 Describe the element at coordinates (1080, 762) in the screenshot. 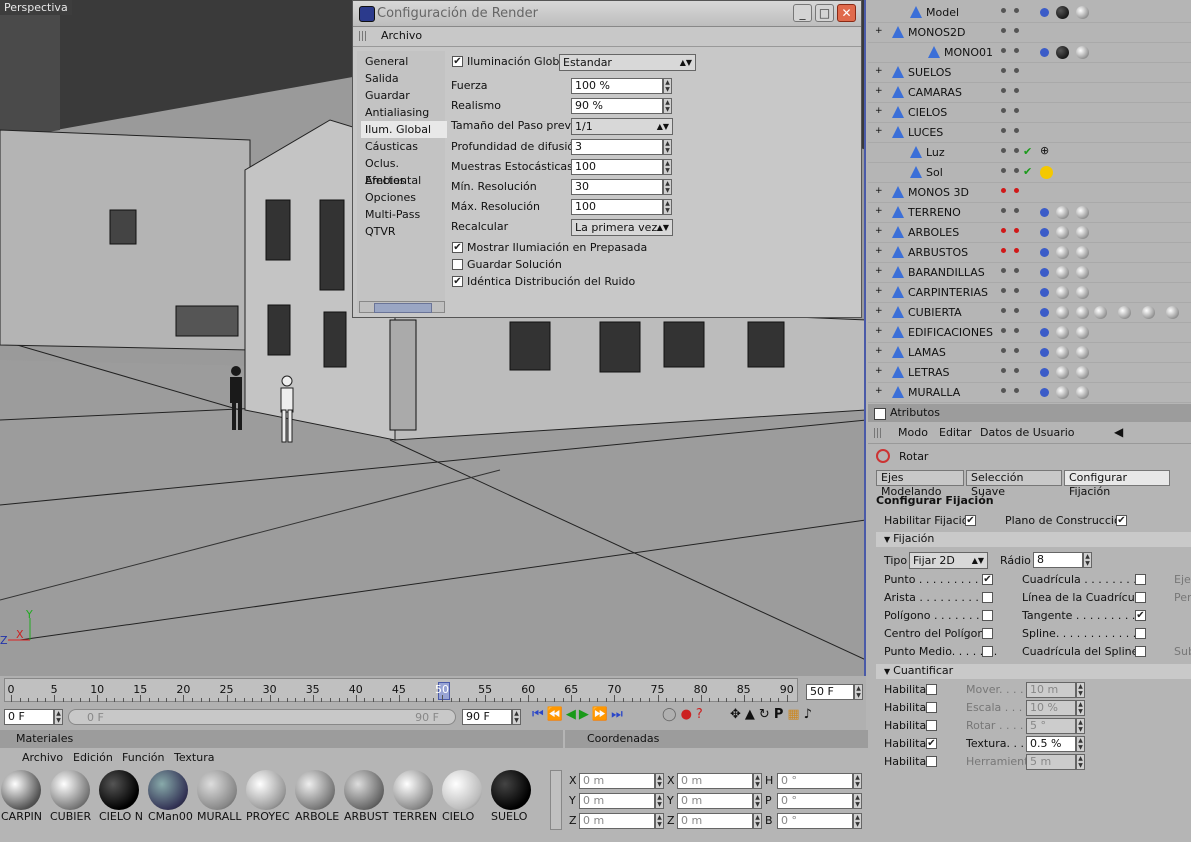

I see `quant-4-stepper: ▲ ▼` at that location.